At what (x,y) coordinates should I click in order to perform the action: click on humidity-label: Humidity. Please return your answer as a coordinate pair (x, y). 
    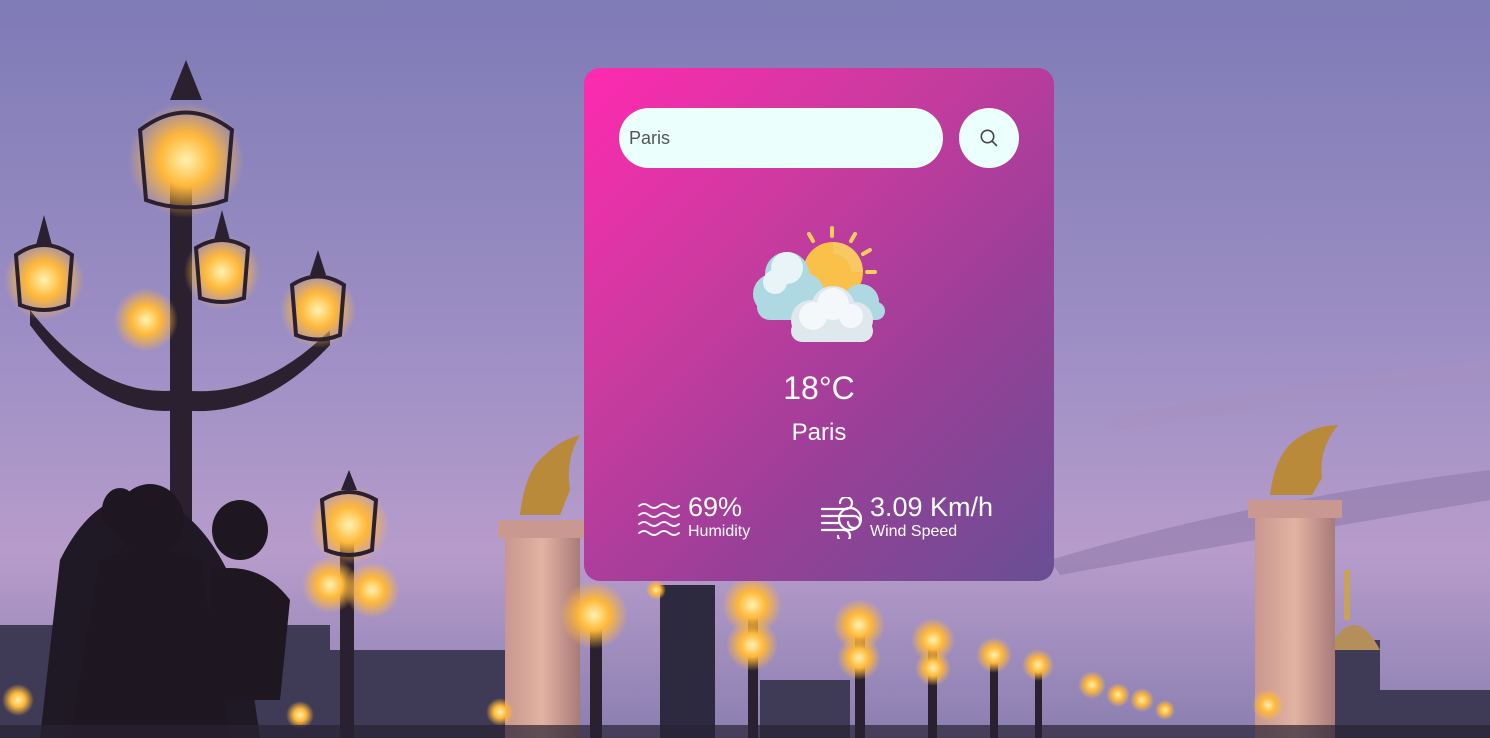
    Looking at the image, I should click on (719, 531).